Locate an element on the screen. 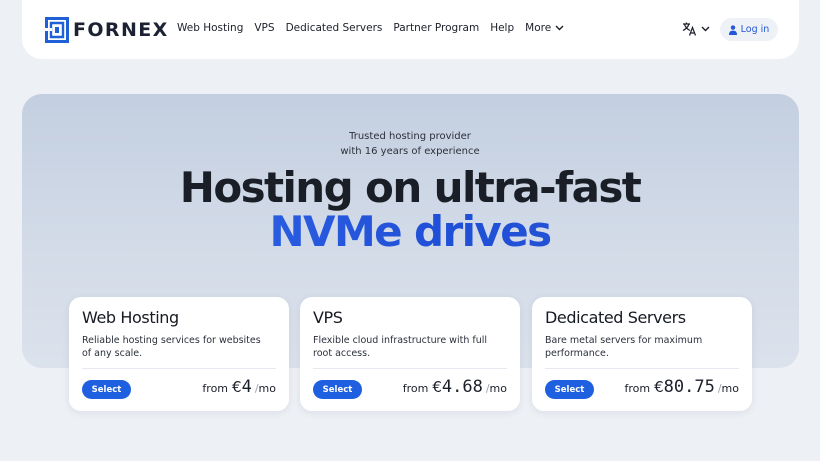 This screenshot has width=820, height=461. plan-price: from € 4.68 /mo is located at coordinates (455, 387).